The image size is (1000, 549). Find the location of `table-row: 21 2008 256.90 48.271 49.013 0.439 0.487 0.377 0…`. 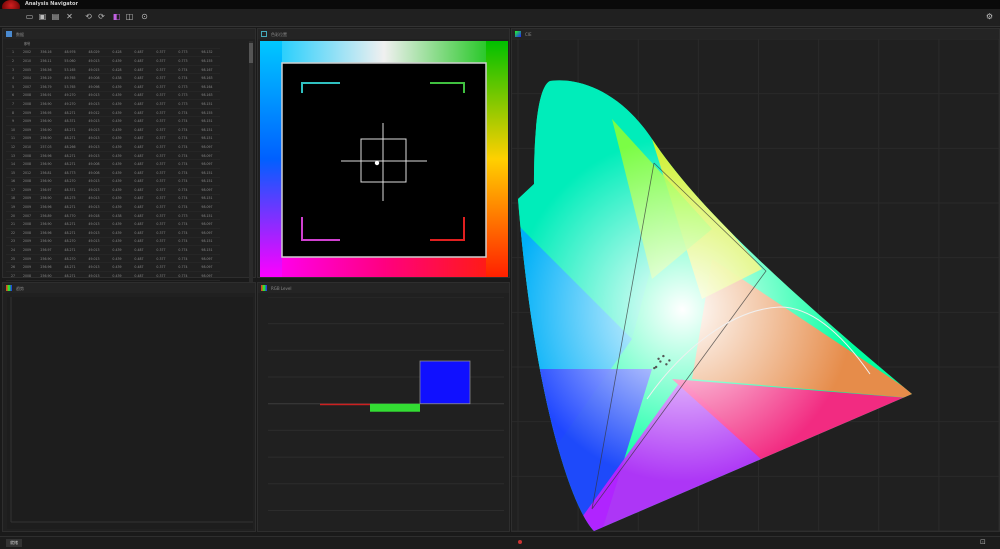

table-row: 21 2008 256.90 48.271 49.013 0.439 0.487 0.377 0… is located at coordinates (113, 224).